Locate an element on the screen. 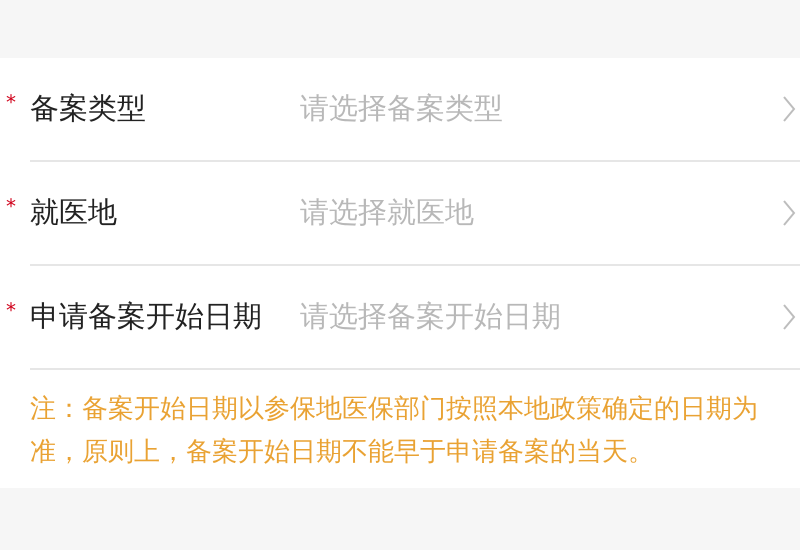  field-label: 就医地 is located at coordinates (74, 213).